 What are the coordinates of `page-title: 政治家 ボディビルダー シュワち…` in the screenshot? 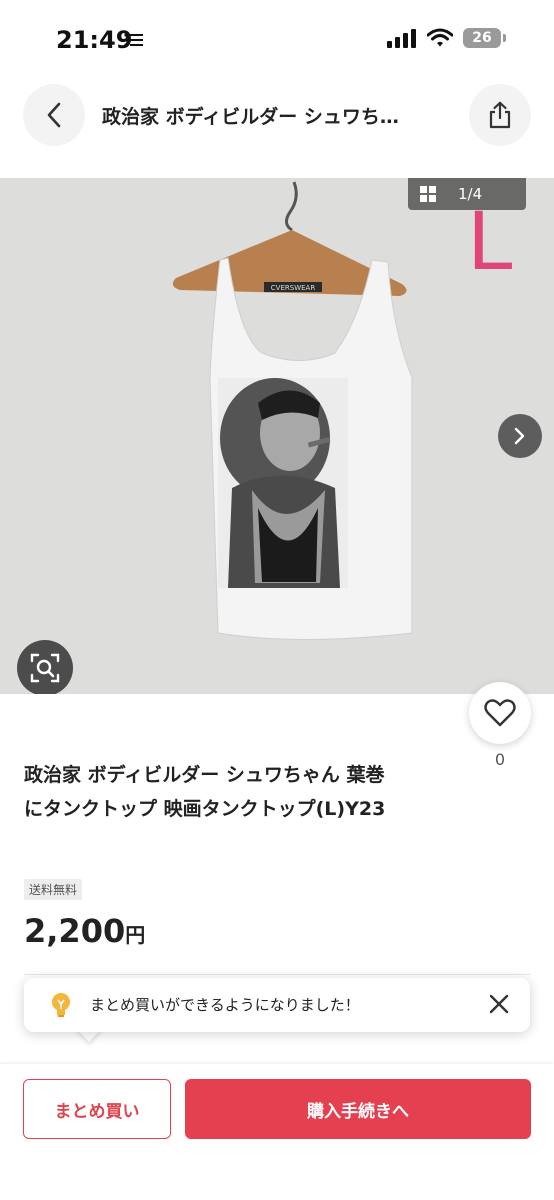 It's located at (250, 117).